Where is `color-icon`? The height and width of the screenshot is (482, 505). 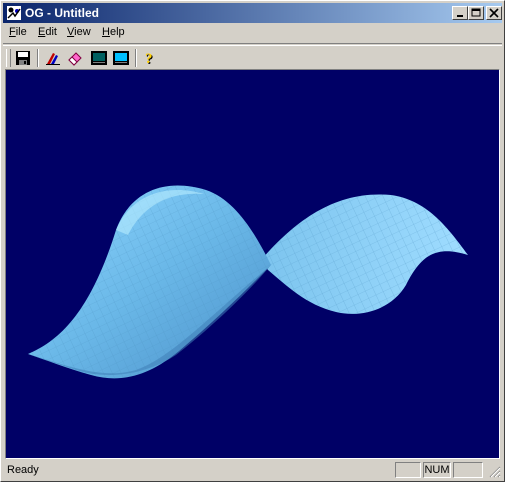 color-icon is located at coordinates (53, 59).